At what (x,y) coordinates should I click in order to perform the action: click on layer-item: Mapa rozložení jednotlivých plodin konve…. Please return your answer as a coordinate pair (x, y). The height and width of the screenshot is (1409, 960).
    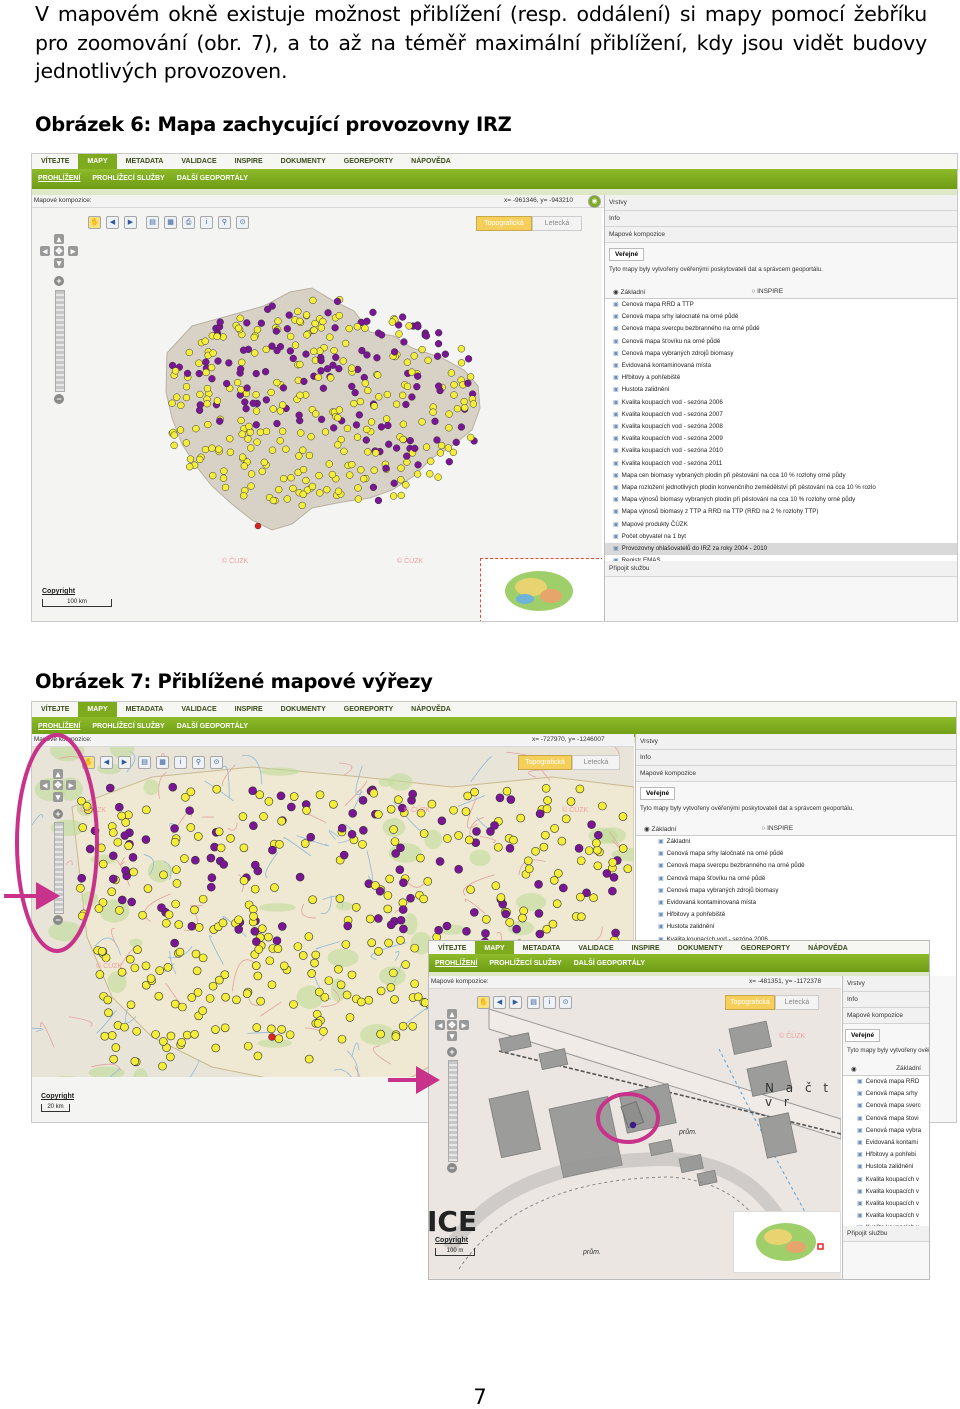
    Looking at the image, I should click on (781, 488).